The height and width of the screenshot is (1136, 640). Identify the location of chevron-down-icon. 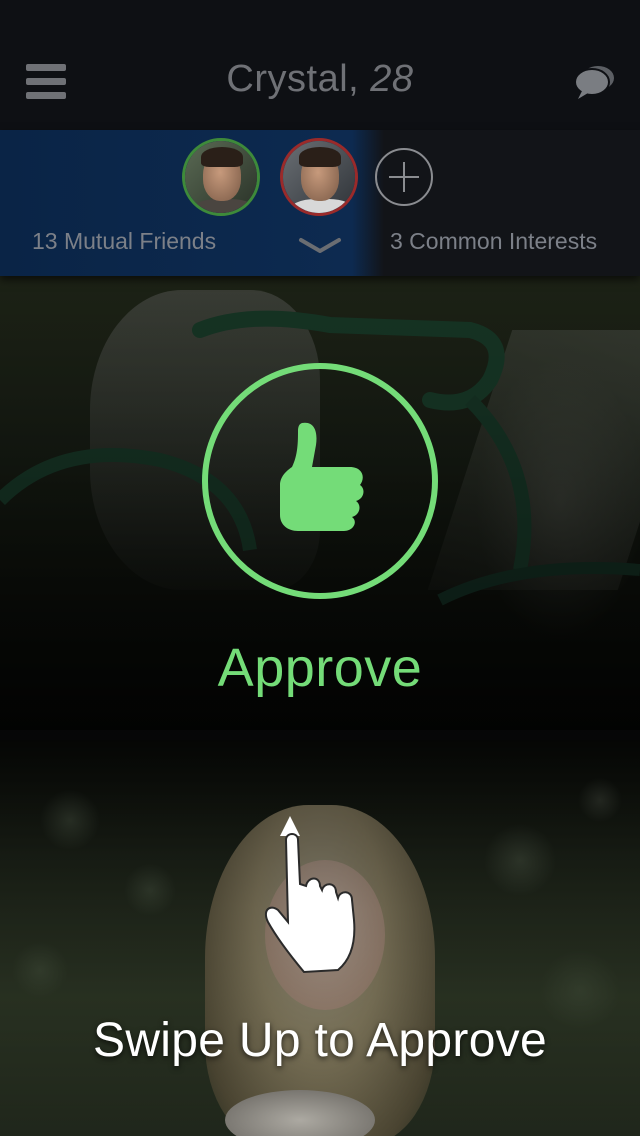
(320, 245).